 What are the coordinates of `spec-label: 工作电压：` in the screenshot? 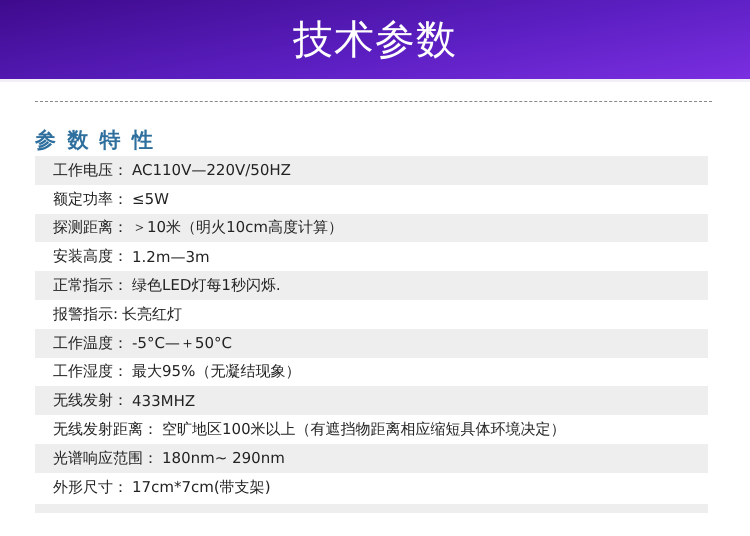 It's located at (90, 170).